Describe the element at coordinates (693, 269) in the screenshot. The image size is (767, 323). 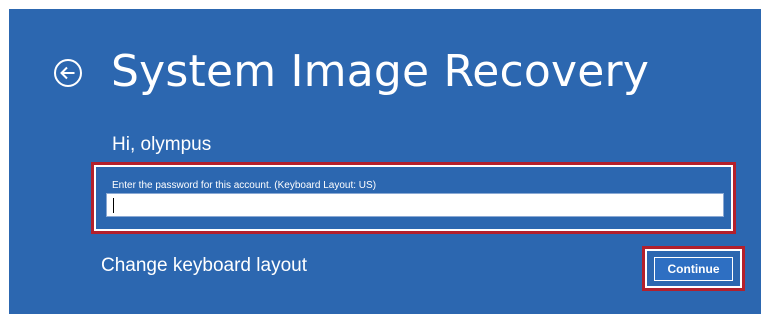
I see `continue-button: Continue` at that location.